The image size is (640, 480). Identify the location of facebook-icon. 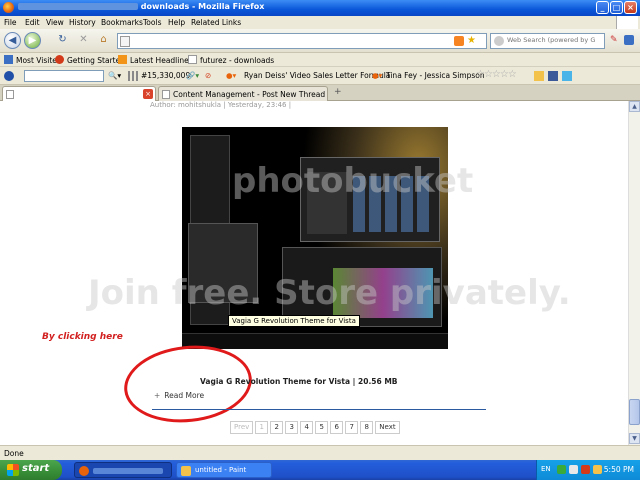
(553, 76).